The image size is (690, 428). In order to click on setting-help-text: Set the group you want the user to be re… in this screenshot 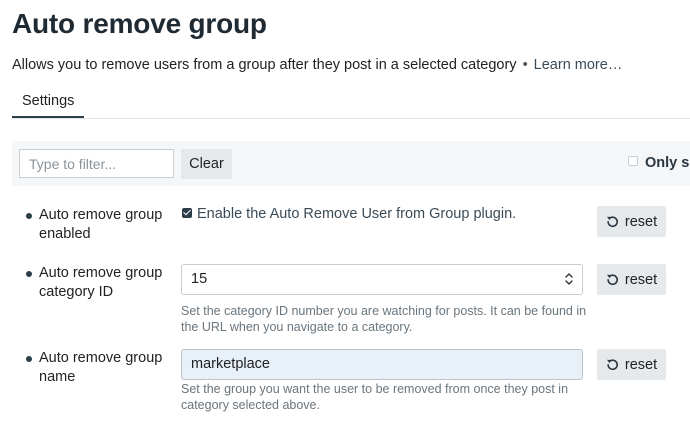, I will do `click(375, 397)`.